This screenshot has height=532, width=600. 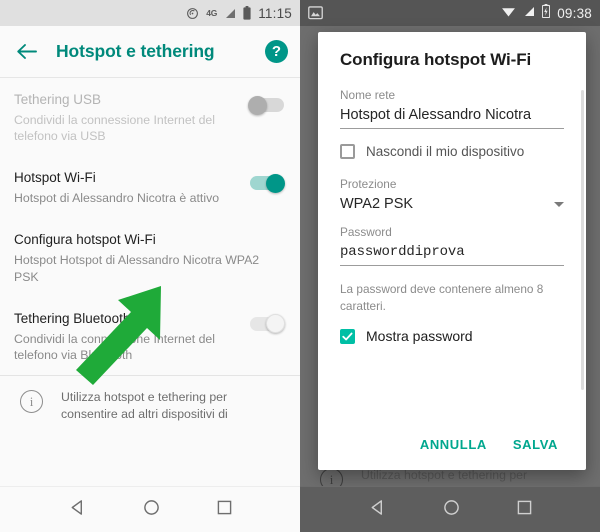 I want to click on show-password-label: Mostra password, so click(x=419, y=336).